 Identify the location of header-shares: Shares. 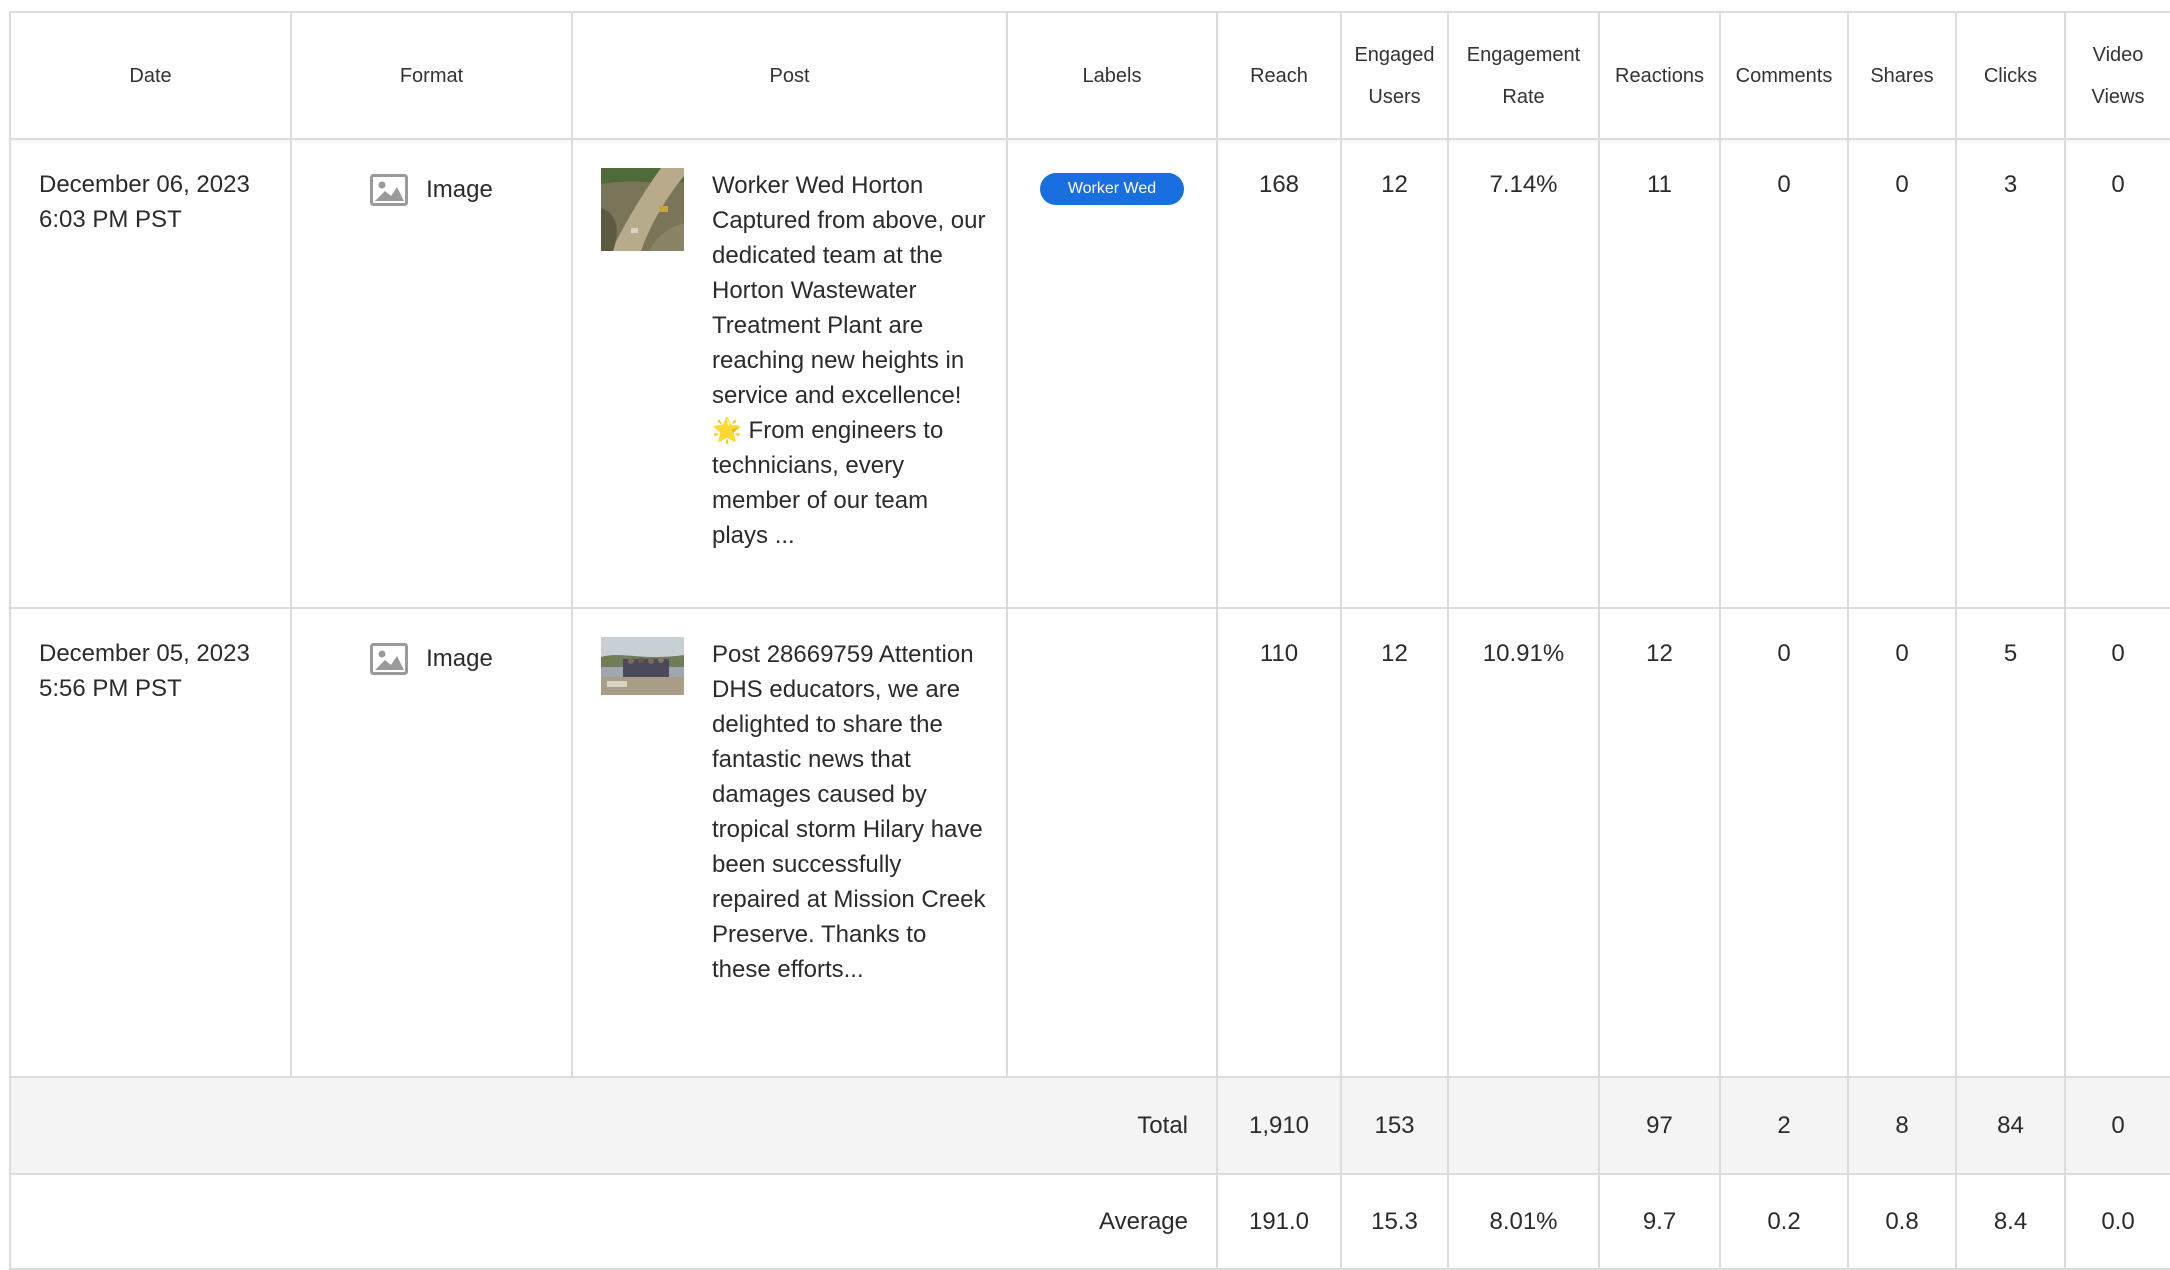
(1902, 75).